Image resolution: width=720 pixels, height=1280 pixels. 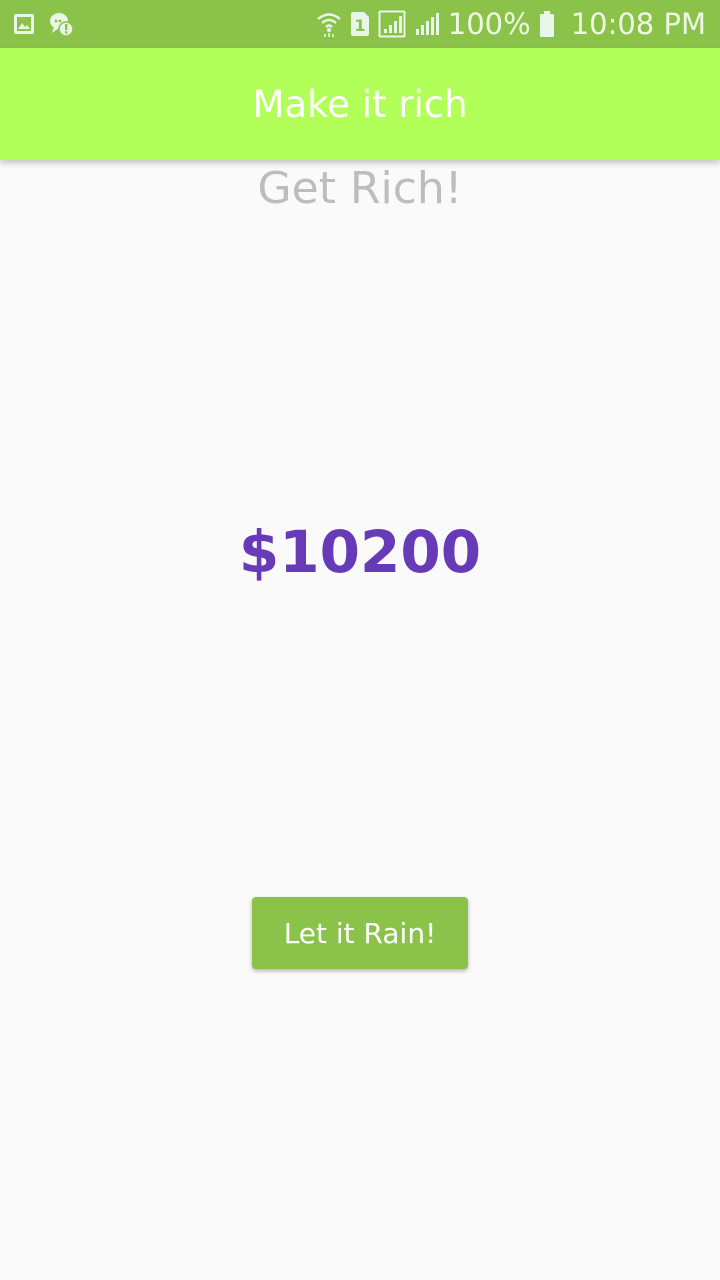 I want to click on sim-1-icon: 1, so click(x=360, y=24).